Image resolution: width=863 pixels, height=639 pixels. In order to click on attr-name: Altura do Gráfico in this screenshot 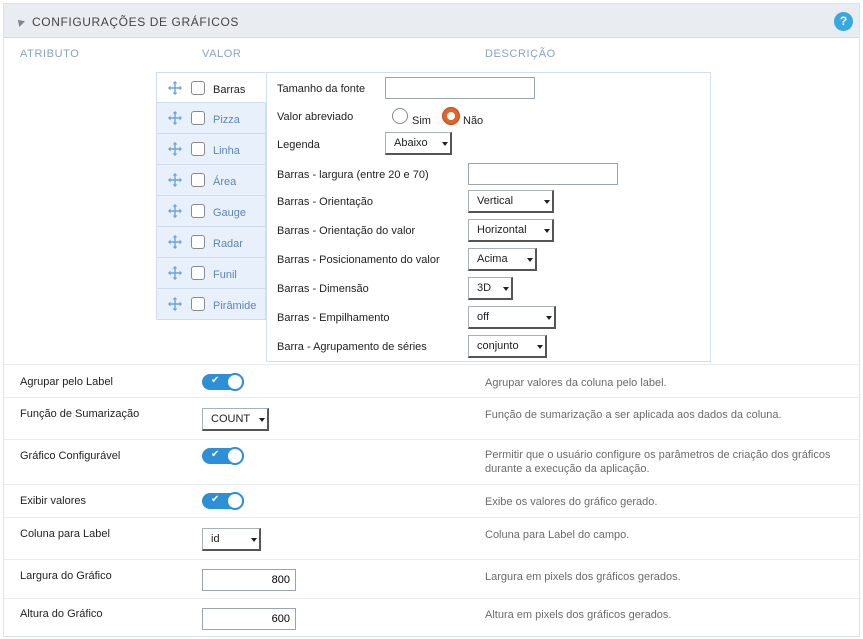, I will do `click(61, 614)`.